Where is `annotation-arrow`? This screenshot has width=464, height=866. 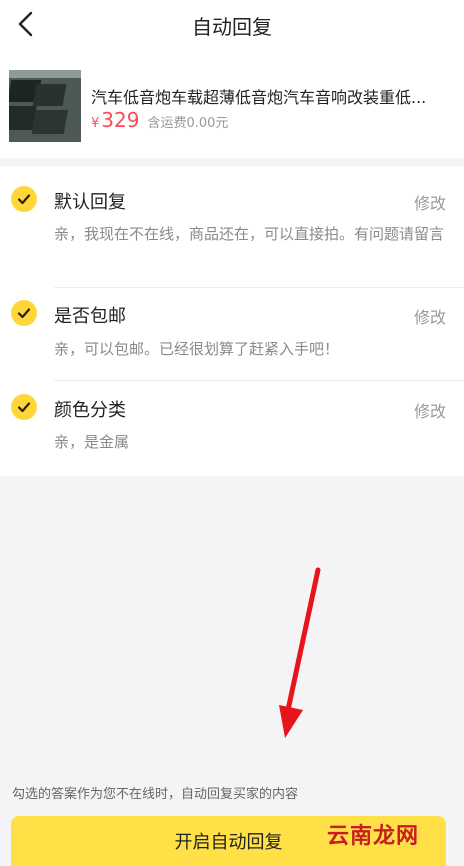 annotation-arrow is located at coordinates (300, 652).